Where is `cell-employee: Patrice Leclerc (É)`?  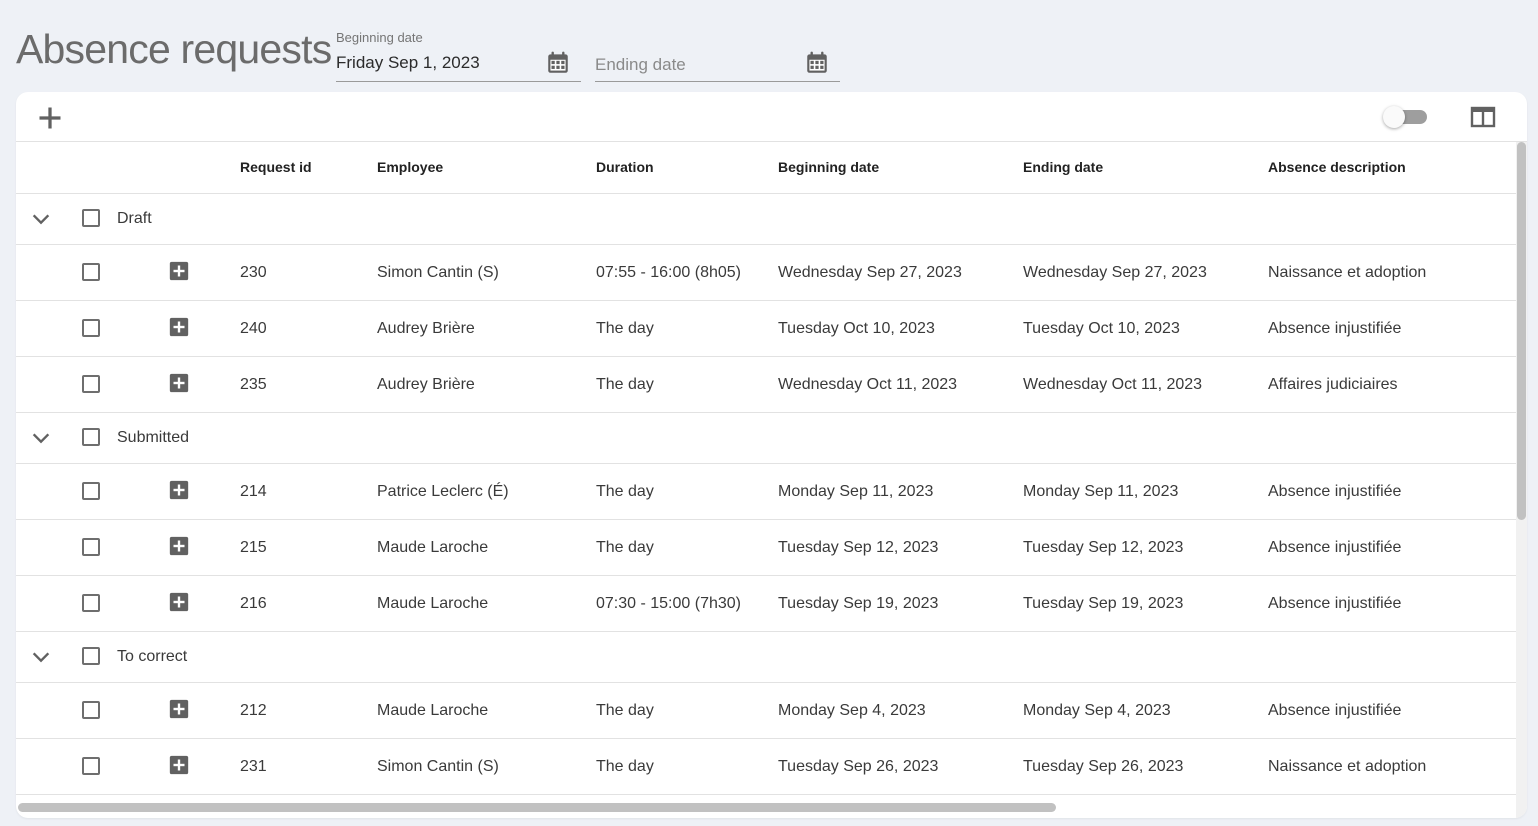 cell-employee: Patrice Leclerc (É) is located at coordinates (443, 491).